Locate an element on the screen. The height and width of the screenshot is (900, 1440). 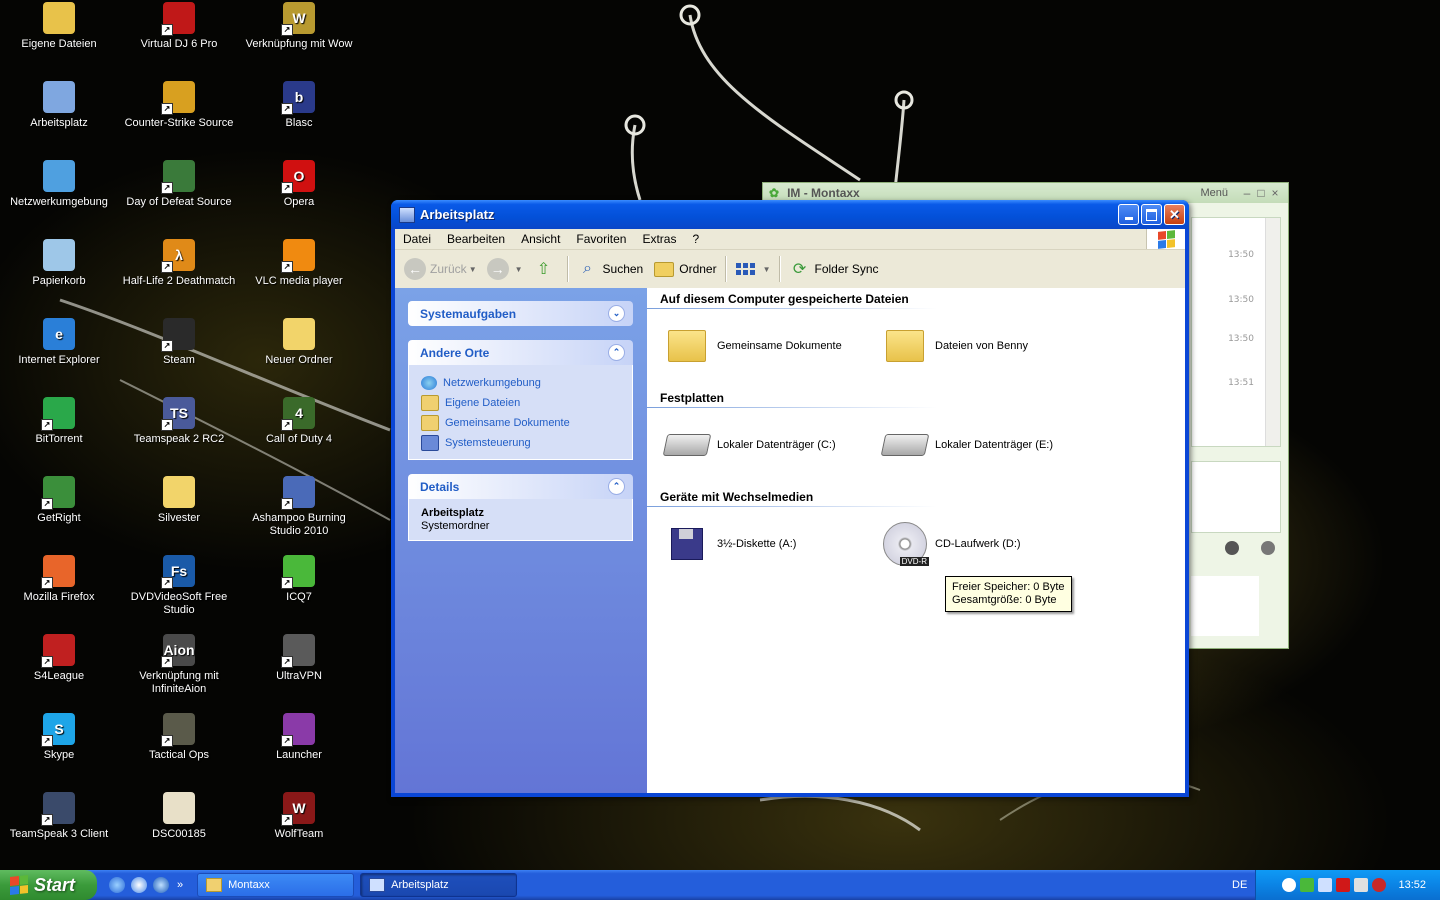
forward-button: → ▼ is located at coordinates (505, 269).